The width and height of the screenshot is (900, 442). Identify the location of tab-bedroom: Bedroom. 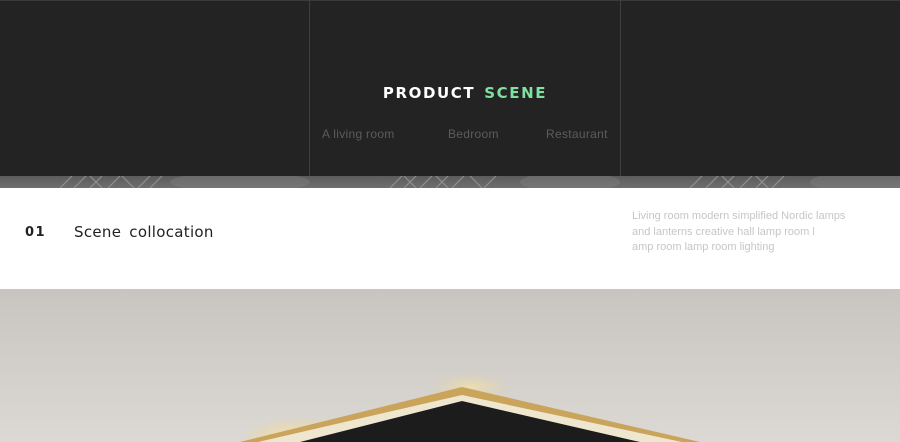
(473, 134).